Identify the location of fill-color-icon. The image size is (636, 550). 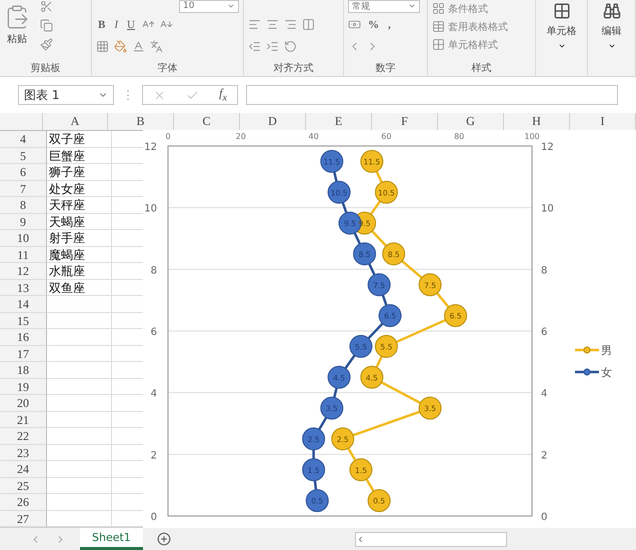
(120, 46).